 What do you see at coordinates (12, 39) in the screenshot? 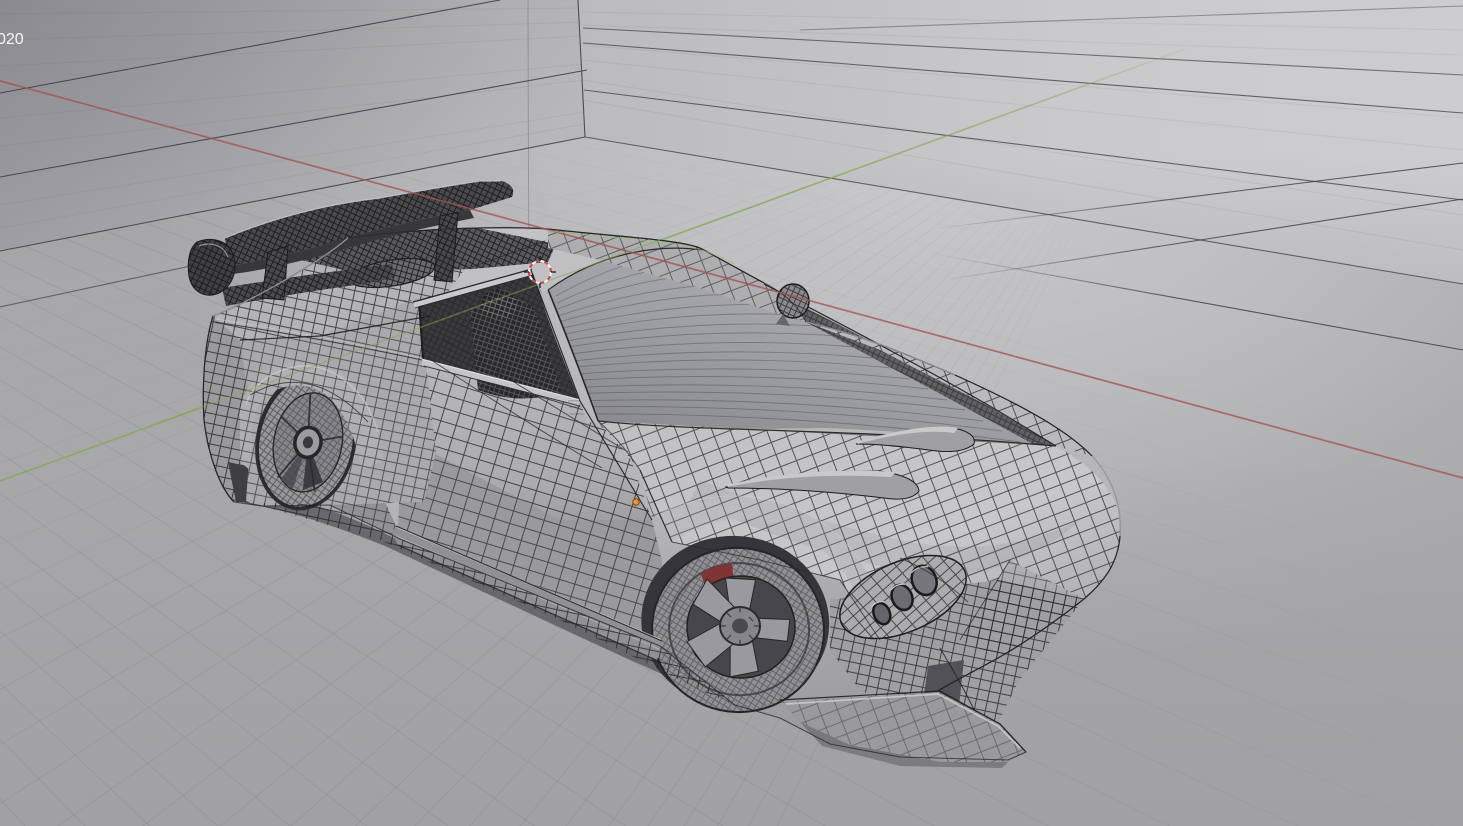
I see `svg-text: 020` at bounding box center [12, 39].